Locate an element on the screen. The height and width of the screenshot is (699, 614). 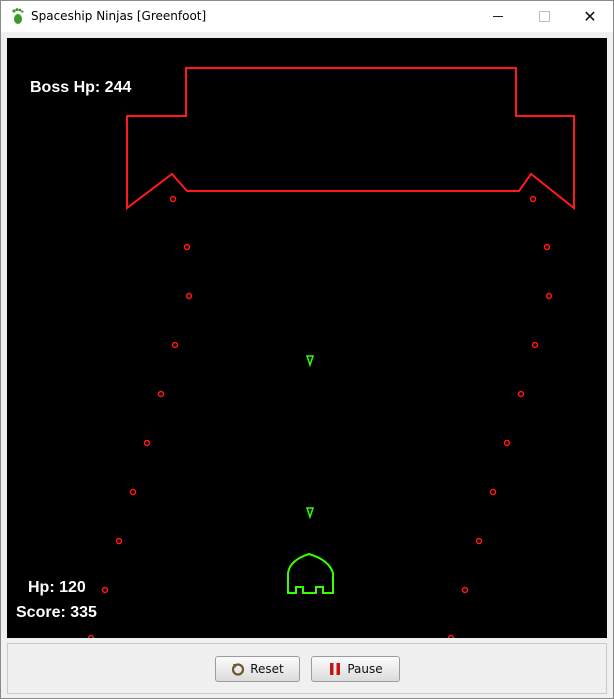
maximize-icon is located at coordinates (544, 16).